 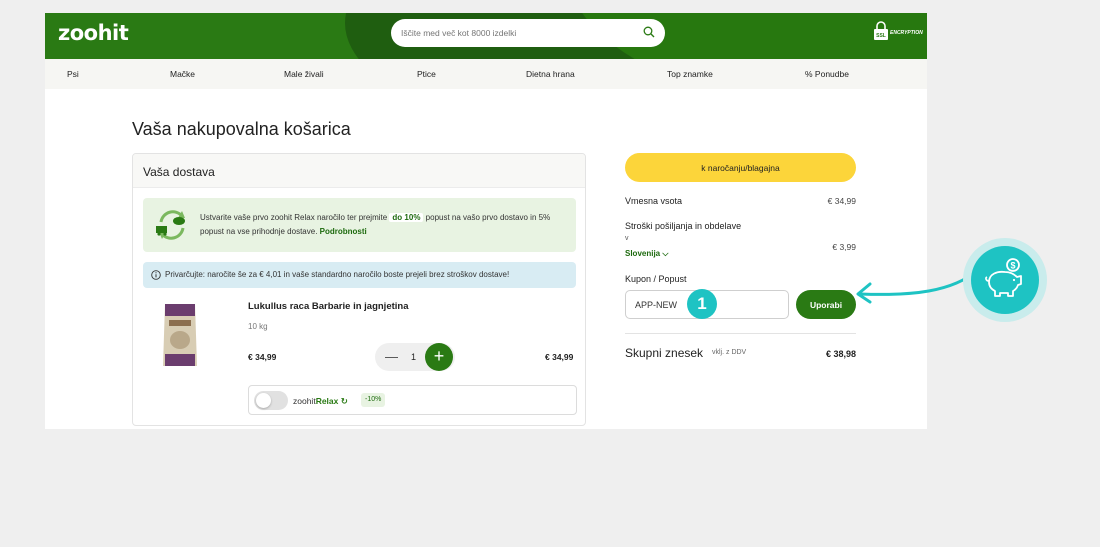 What do you see at coordinates (654, 201) in the screenshot?
I see `subtotal-label: Vmesna vsota` at bounding box center [654, 201].